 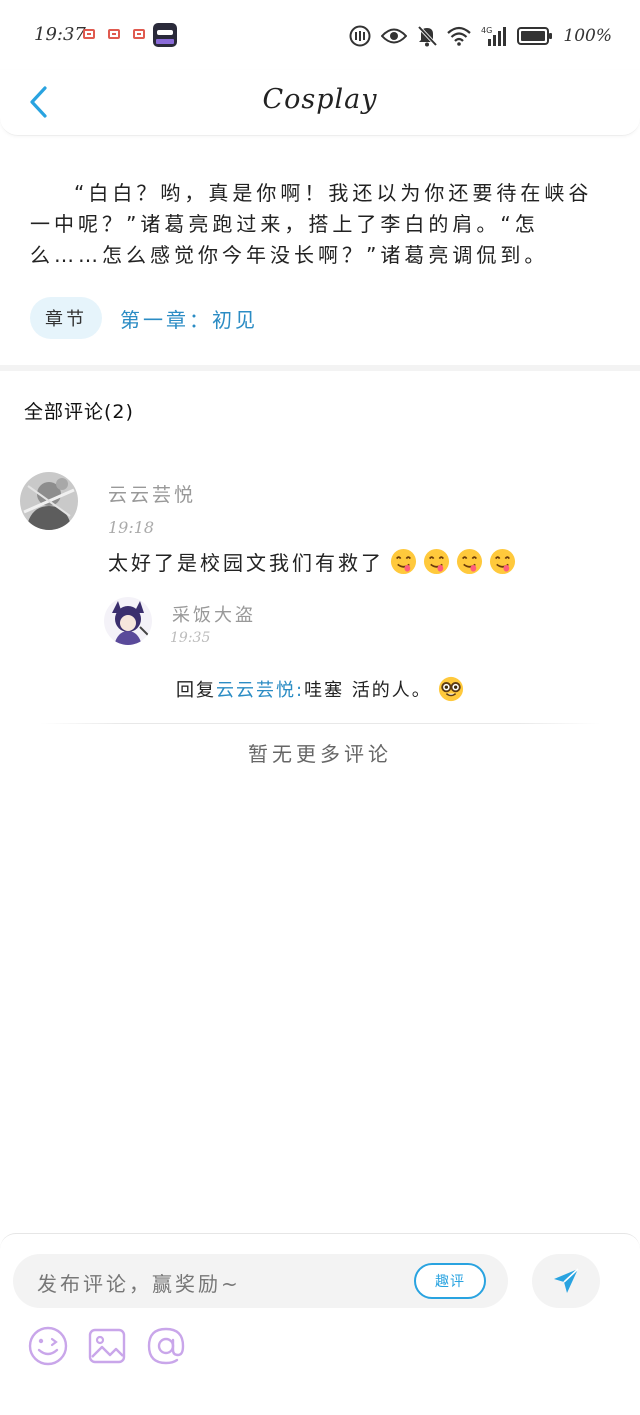 What do you see at coordinates (535, 36) in the screenshot?
I see `battery-icon` at bounding box center [535, 36].